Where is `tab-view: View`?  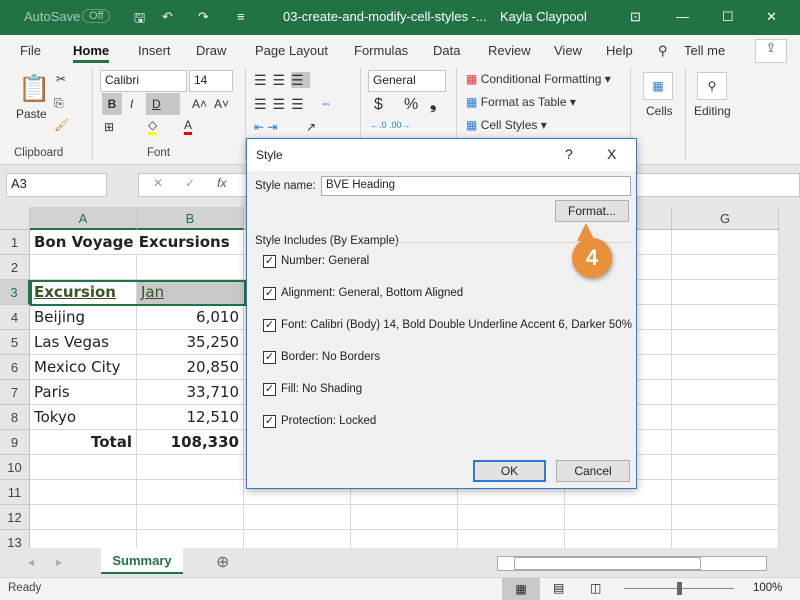 tab-view: View is located at coordinates (568, 50).